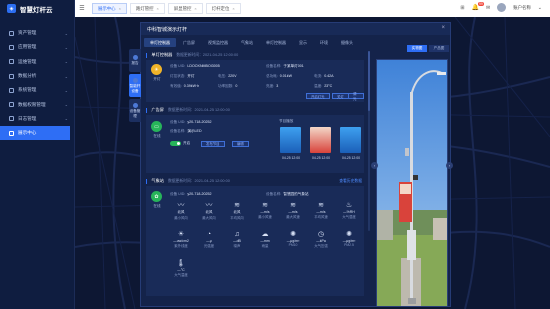 The width and height of the screenshot is (550, 309). Describe the element at coordinates (488, 8) in the screenshot. I see `mail-icon: ✉` at that location.